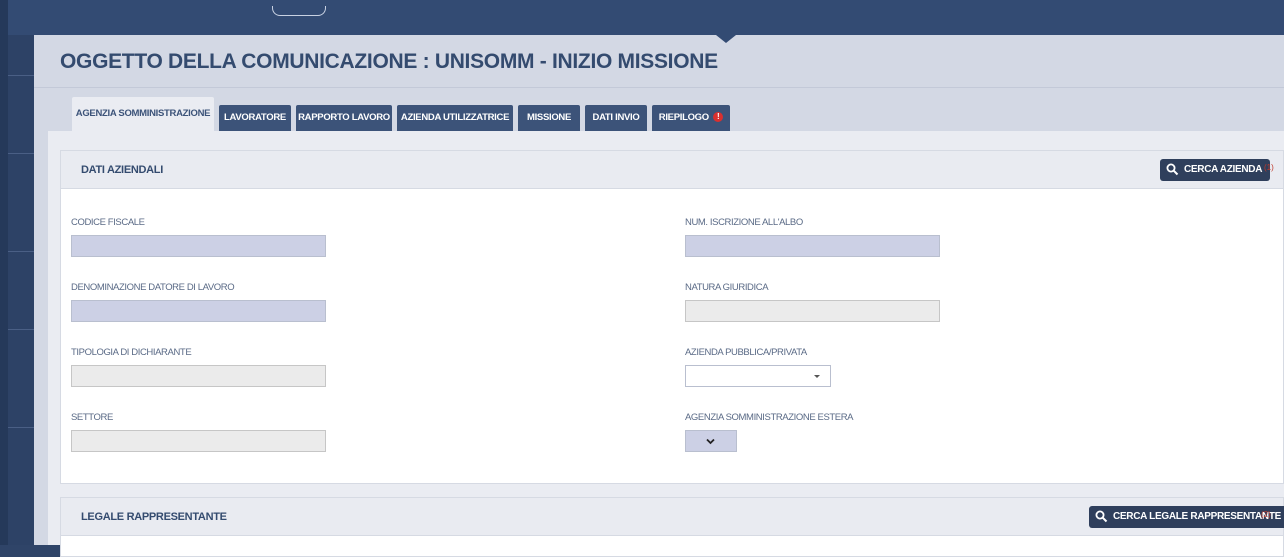  What do you see at coordinates (21, 290) in the screenshot?
I see `left-sidebar` at bounding box center [21, 290].